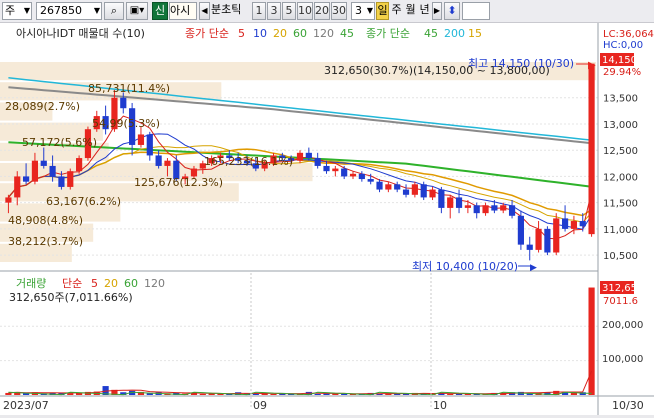 This screenshot has height=418, width=654. What do you see at coordinates (17, 11) in the screenshot?
I see `market-select: 주 ▼` at bounding box center [17, 11].